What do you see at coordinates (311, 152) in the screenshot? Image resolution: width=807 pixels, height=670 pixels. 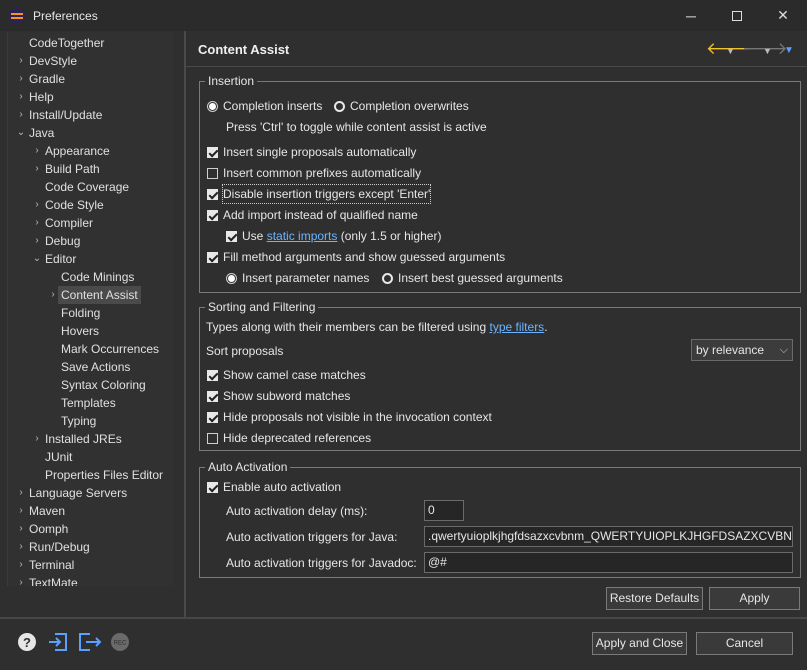 I see `single-proposals-checkbox: Insert single proposals automatically` at bounding box center [311, 152].